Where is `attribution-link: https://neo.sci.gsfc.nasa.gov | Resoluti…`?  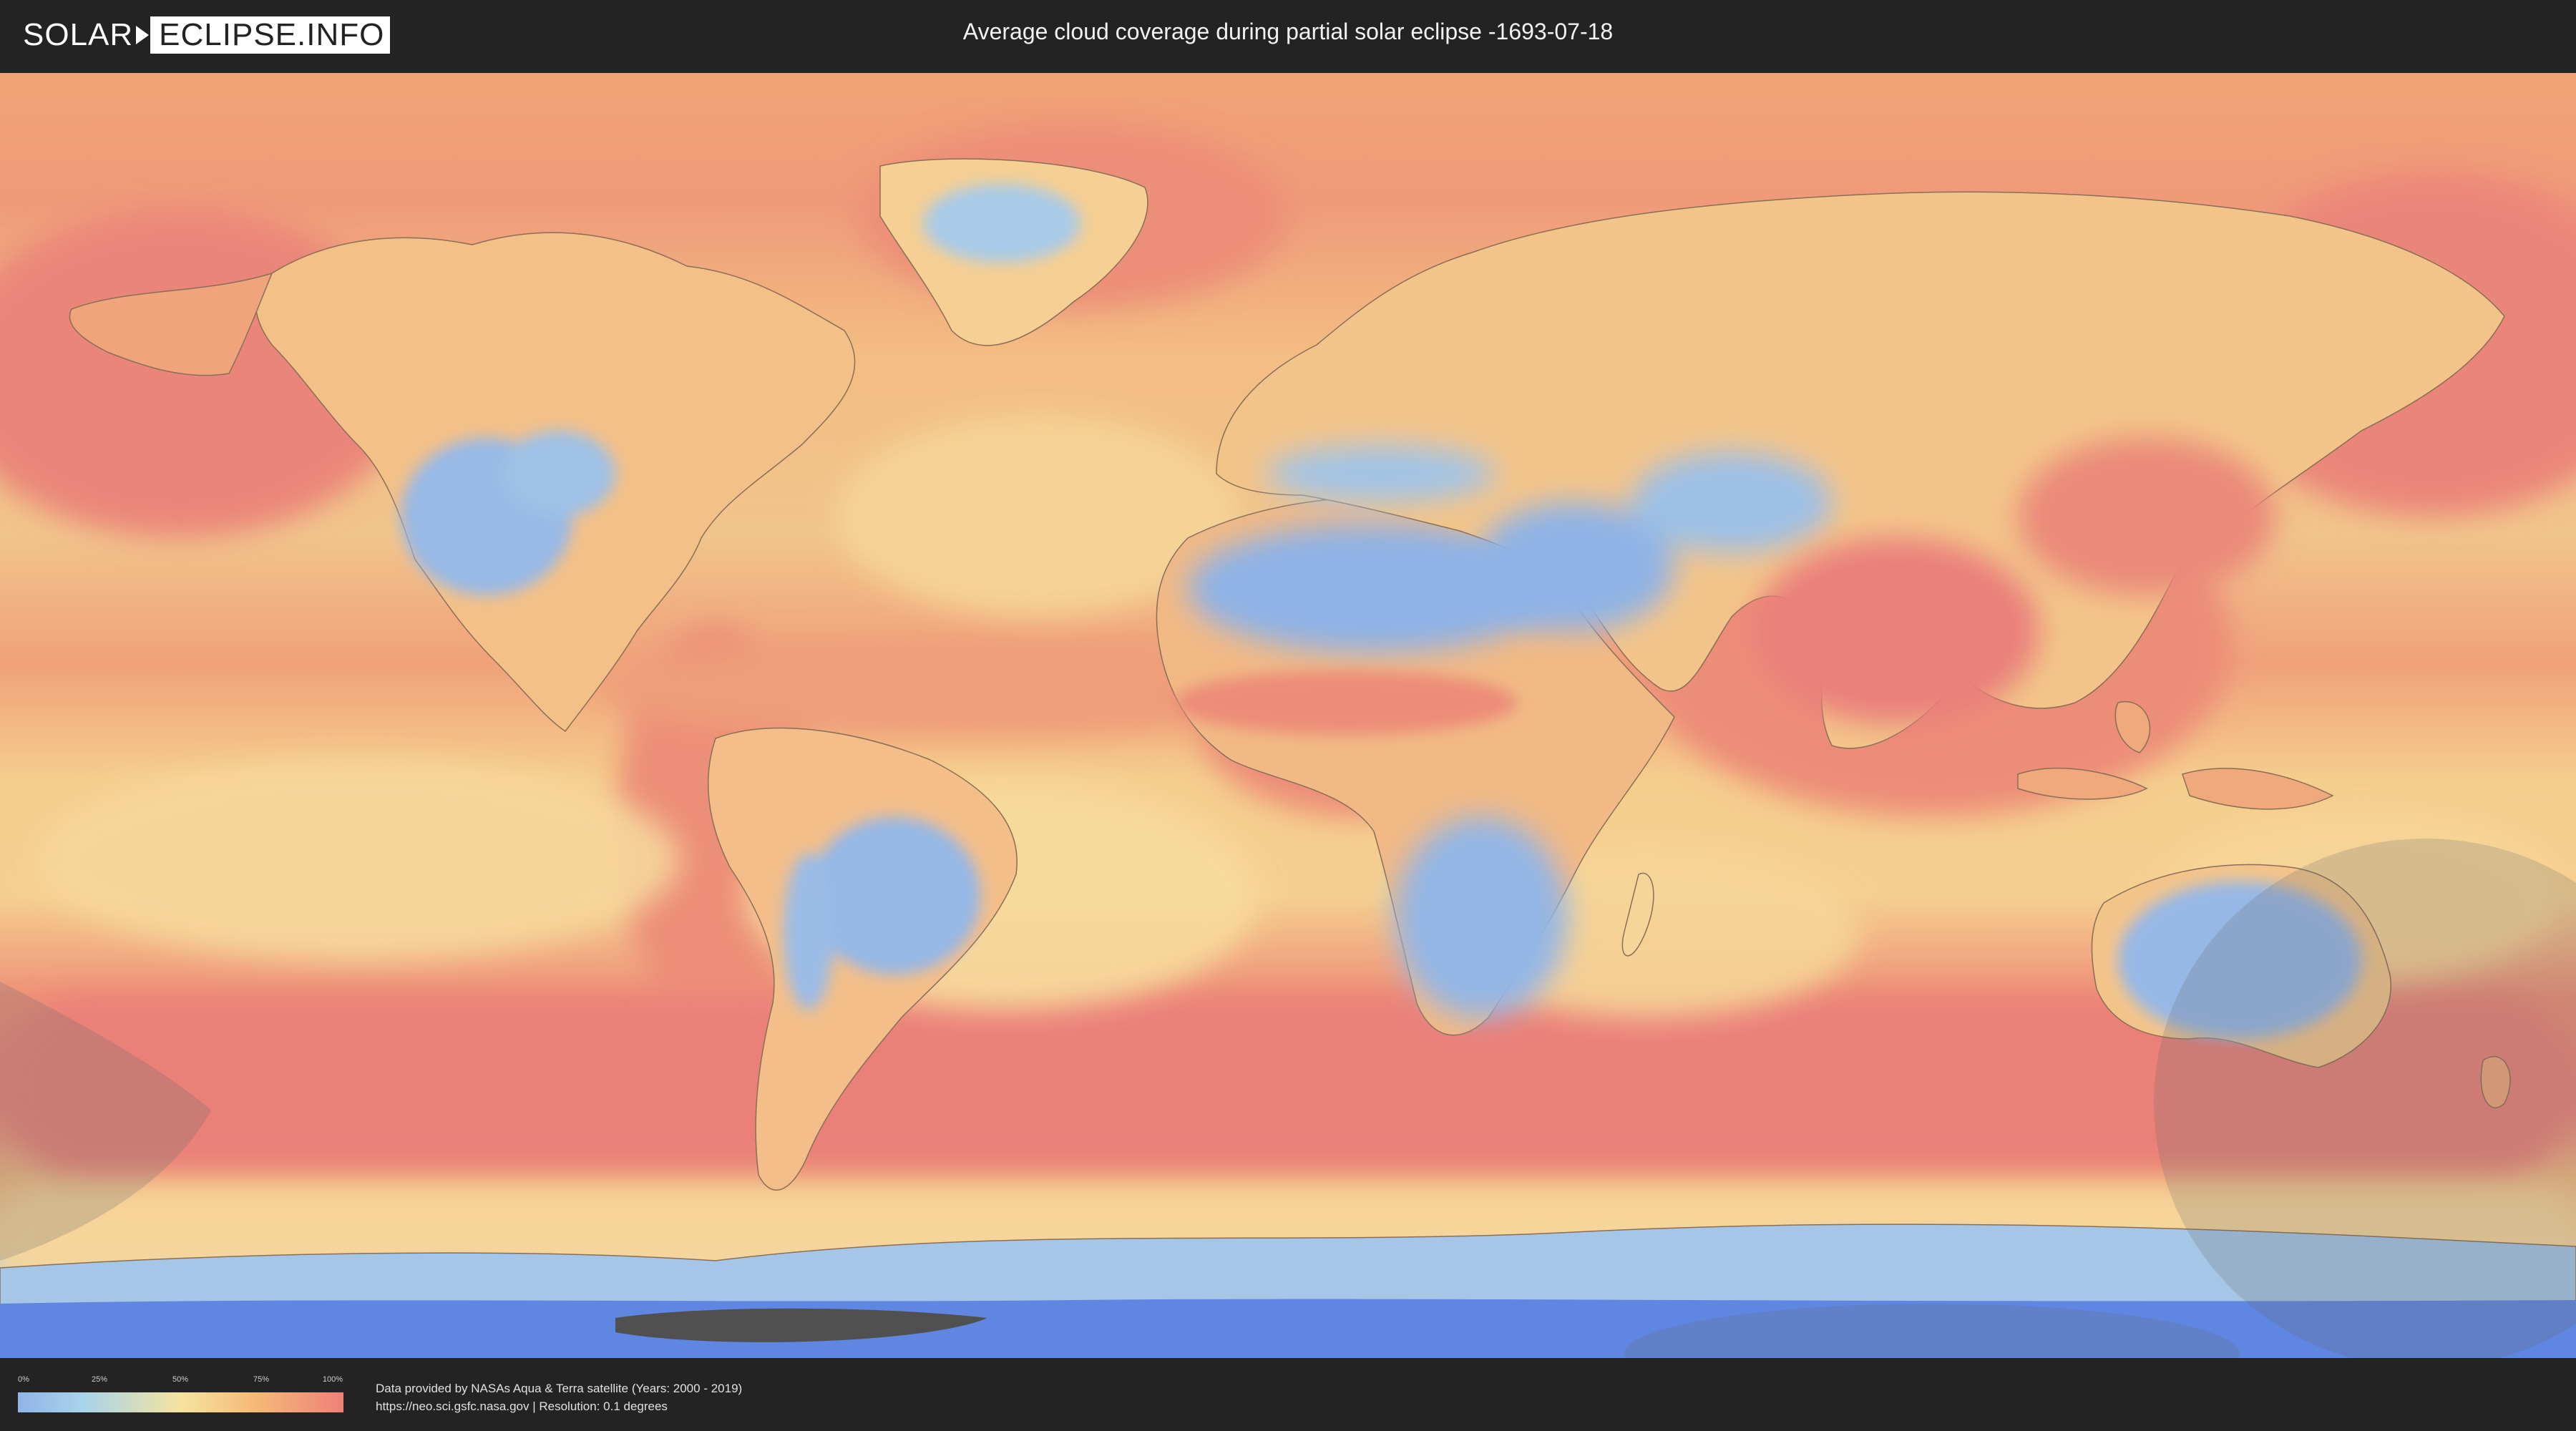
attribution-link: https://neo.sci.gsfc.nasa.gov | Resoluti… is located at coordinates (559, 1406).